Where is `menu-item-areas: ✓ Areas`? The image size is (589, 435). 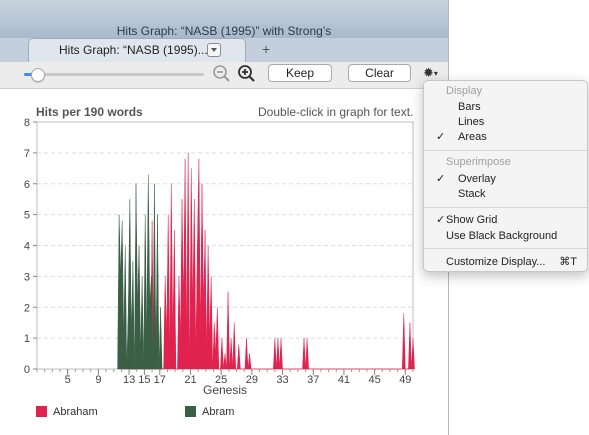 menu-item-areas: ✓ Areas is located at coordinates (505, 137).